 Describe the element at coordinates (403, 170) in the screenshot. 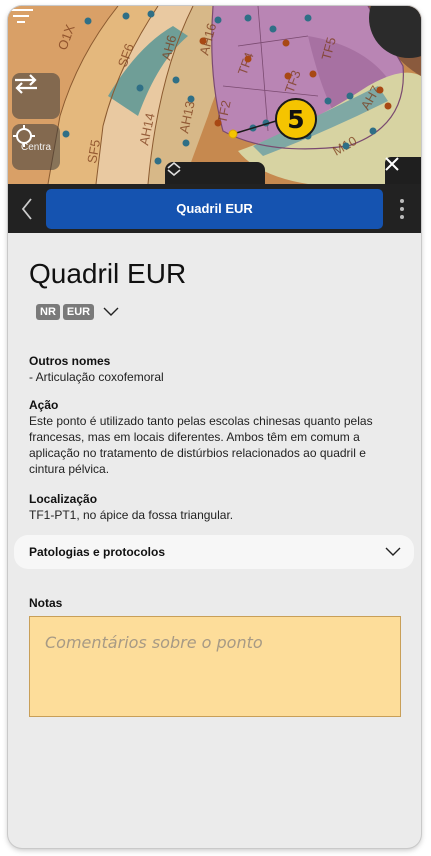

I see `close-panel-button` at that location.